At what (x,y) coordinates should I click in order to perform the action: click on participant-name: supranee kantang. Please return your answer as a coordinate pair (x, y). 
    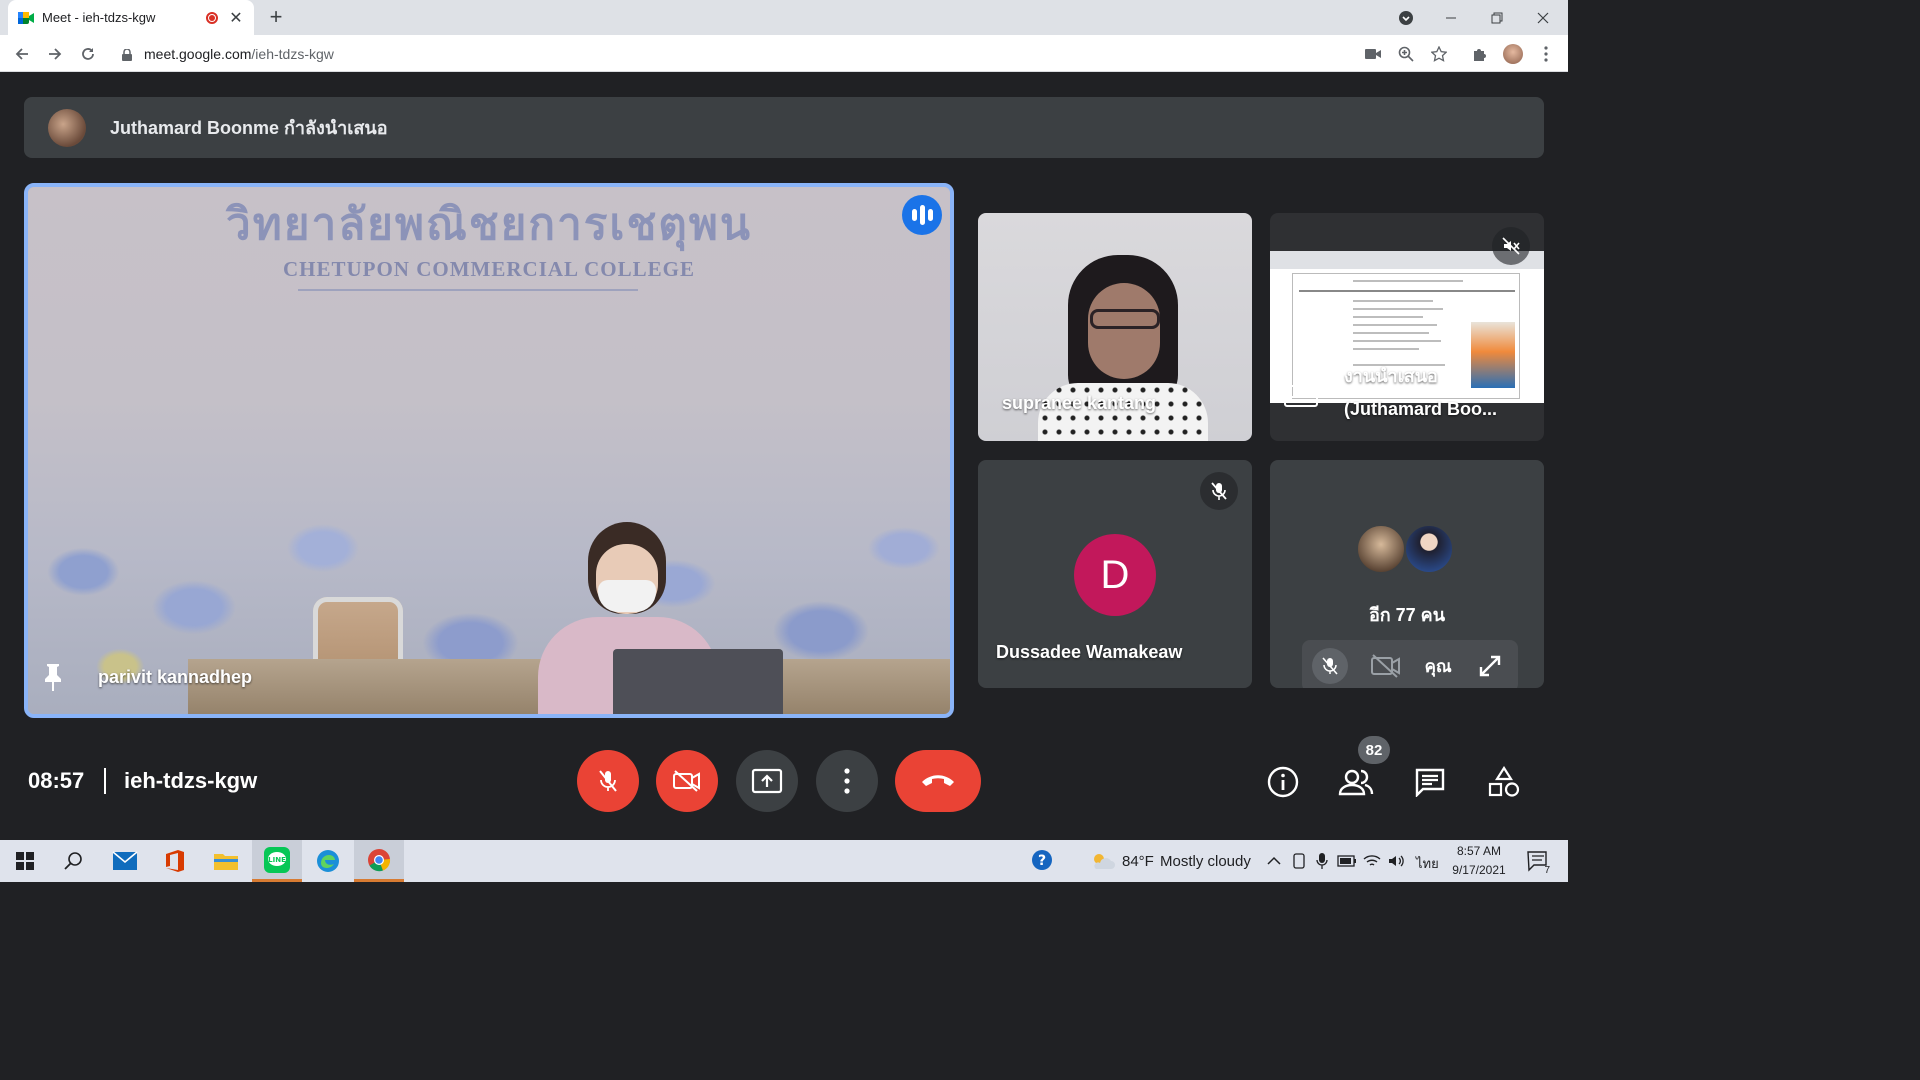
    Looking at the image, I should click on (1079, 403).